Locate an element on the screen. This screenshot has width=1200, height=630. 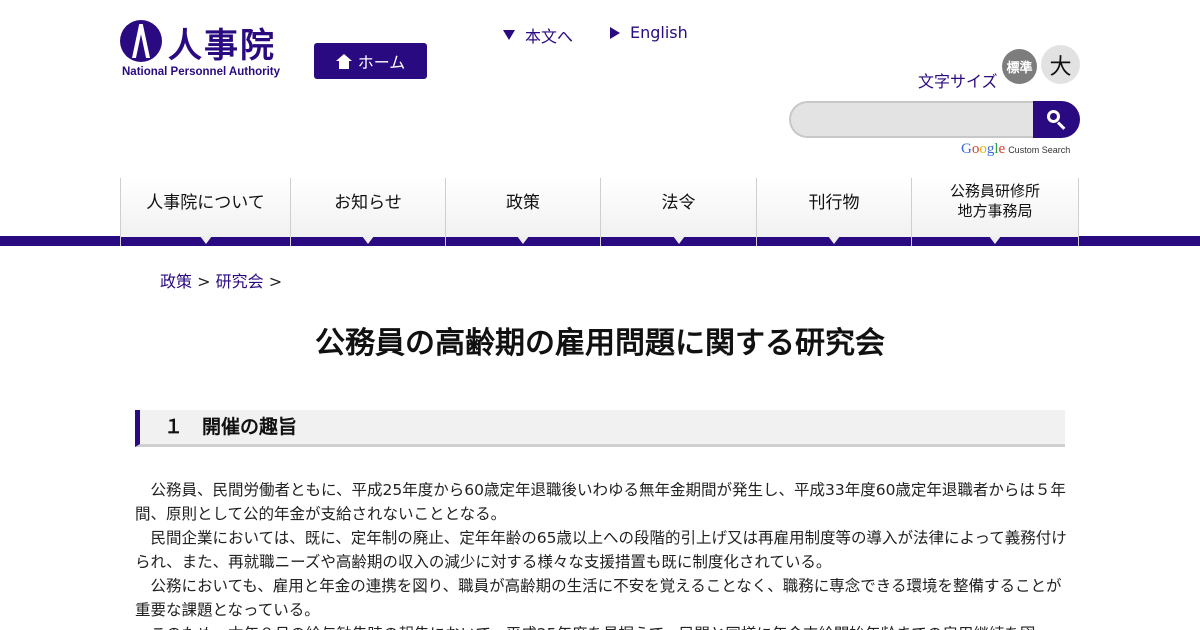
search-input is located at coordinates (914, 119).